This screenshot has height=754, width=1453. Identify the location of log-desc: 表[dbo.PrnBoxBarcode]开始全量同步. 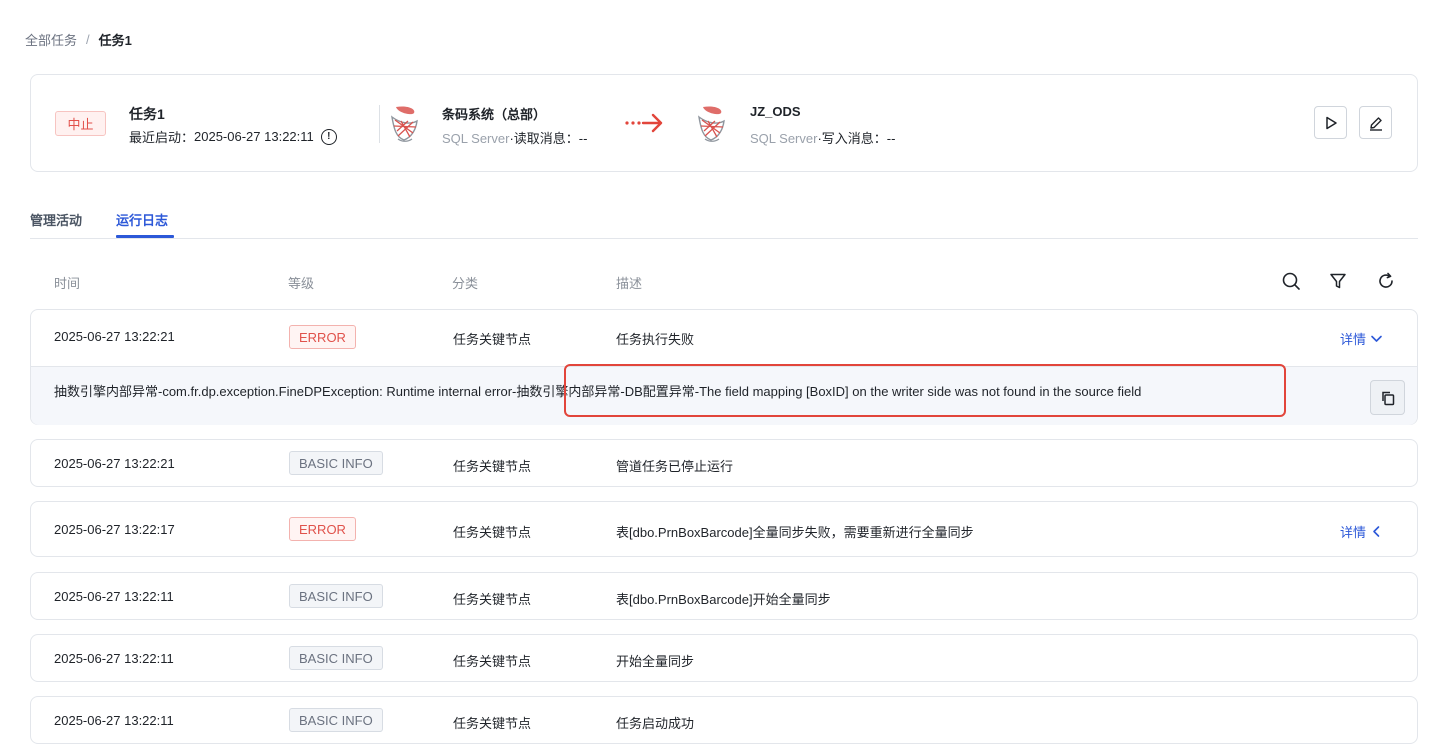
(723, 599).